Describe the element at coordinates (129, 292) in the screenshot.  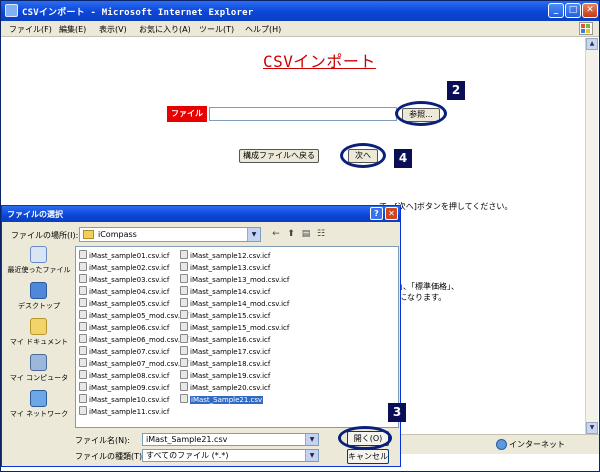
I see `file-name: iMast_sample04.csv.icf` at that location.